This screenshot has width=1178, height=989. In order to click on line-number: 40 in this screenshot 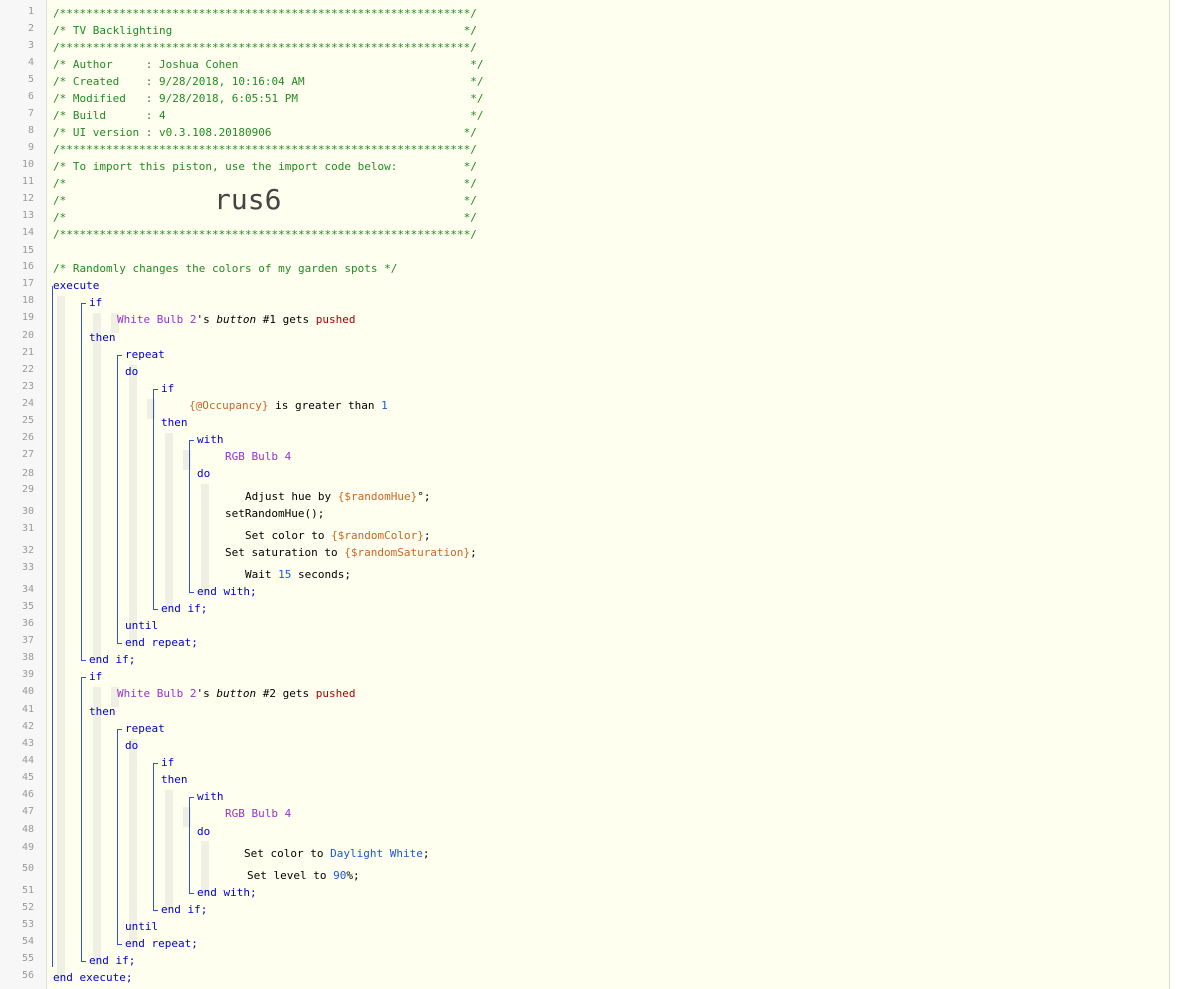, I will do `click(27, 691)`.